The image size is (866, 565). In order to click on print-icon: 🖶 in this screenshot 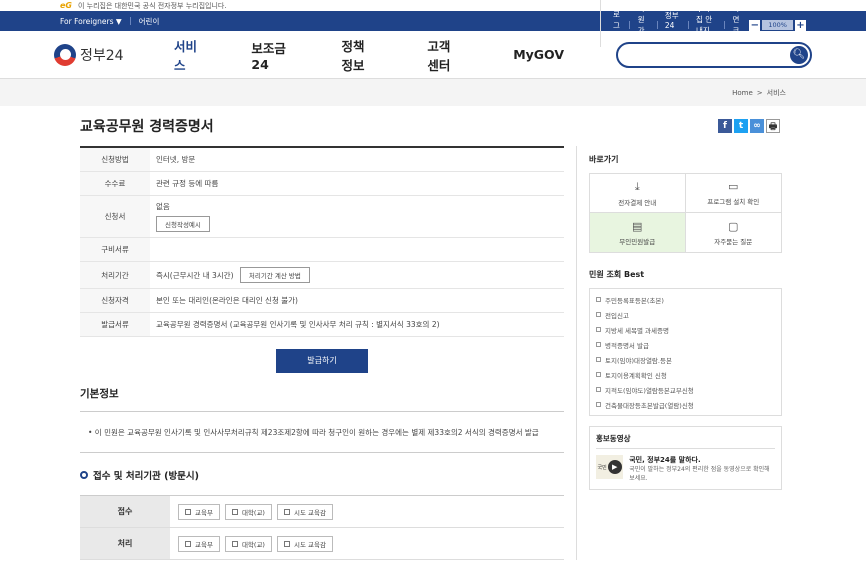, I will do `click(773, 126)`.